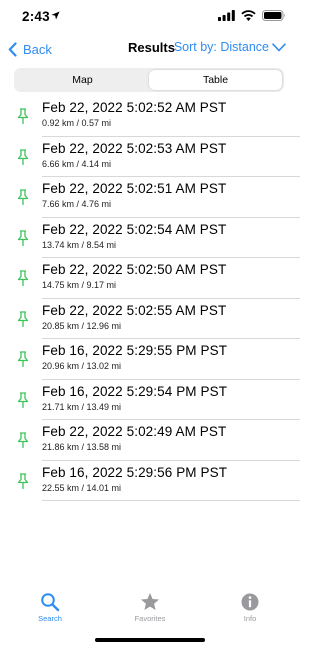 The width and height of the screenshot is (320, 649). What do you see at coordinates (150, 618) in the screenshot?
I see `tab-favorites-label: Favorites` at bounding box center [150, 618].